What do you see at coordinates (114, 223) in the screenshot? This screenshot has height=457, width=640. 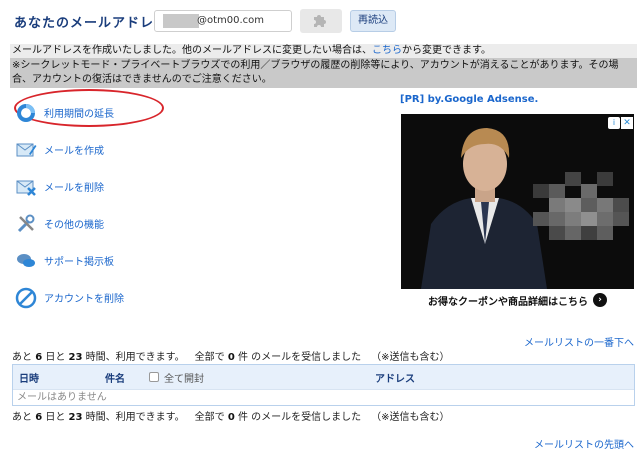 I see `menu-item-tools: その他の機能` at bounding box center [114, 223].